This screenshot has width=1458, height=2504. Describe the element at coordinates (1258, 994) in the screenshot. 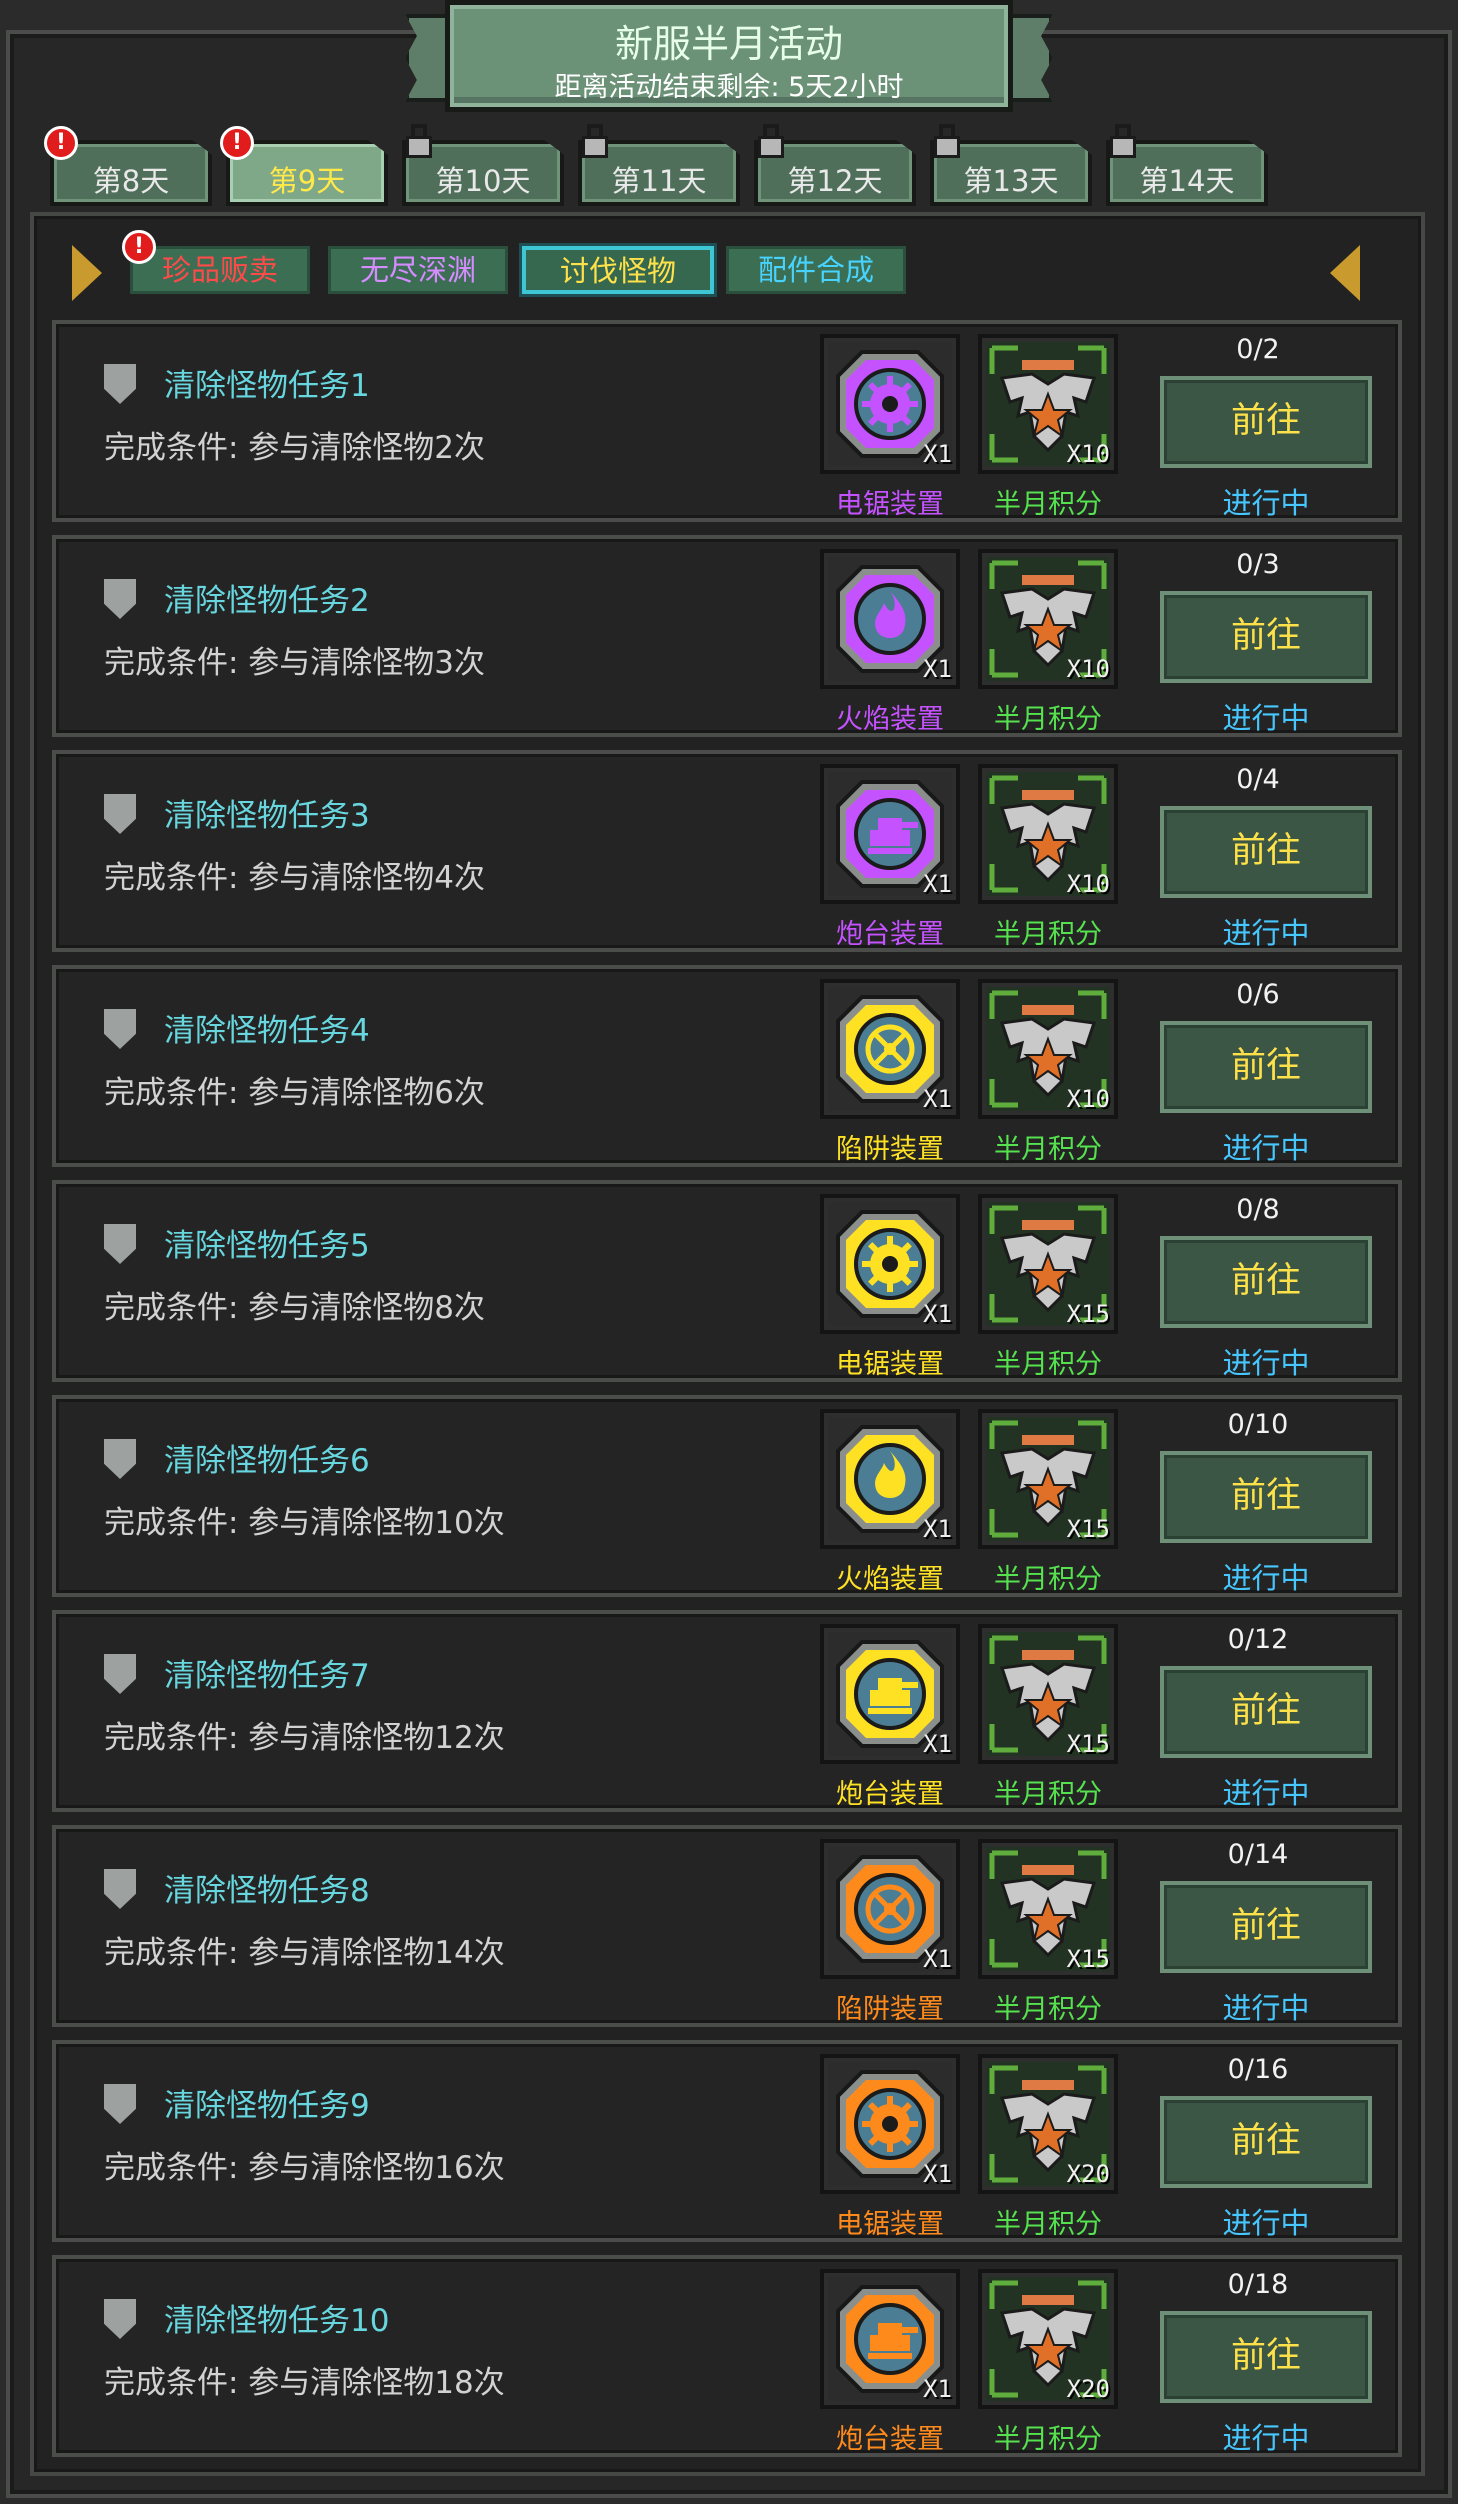

I see `task-progress: 0/6` at that location.